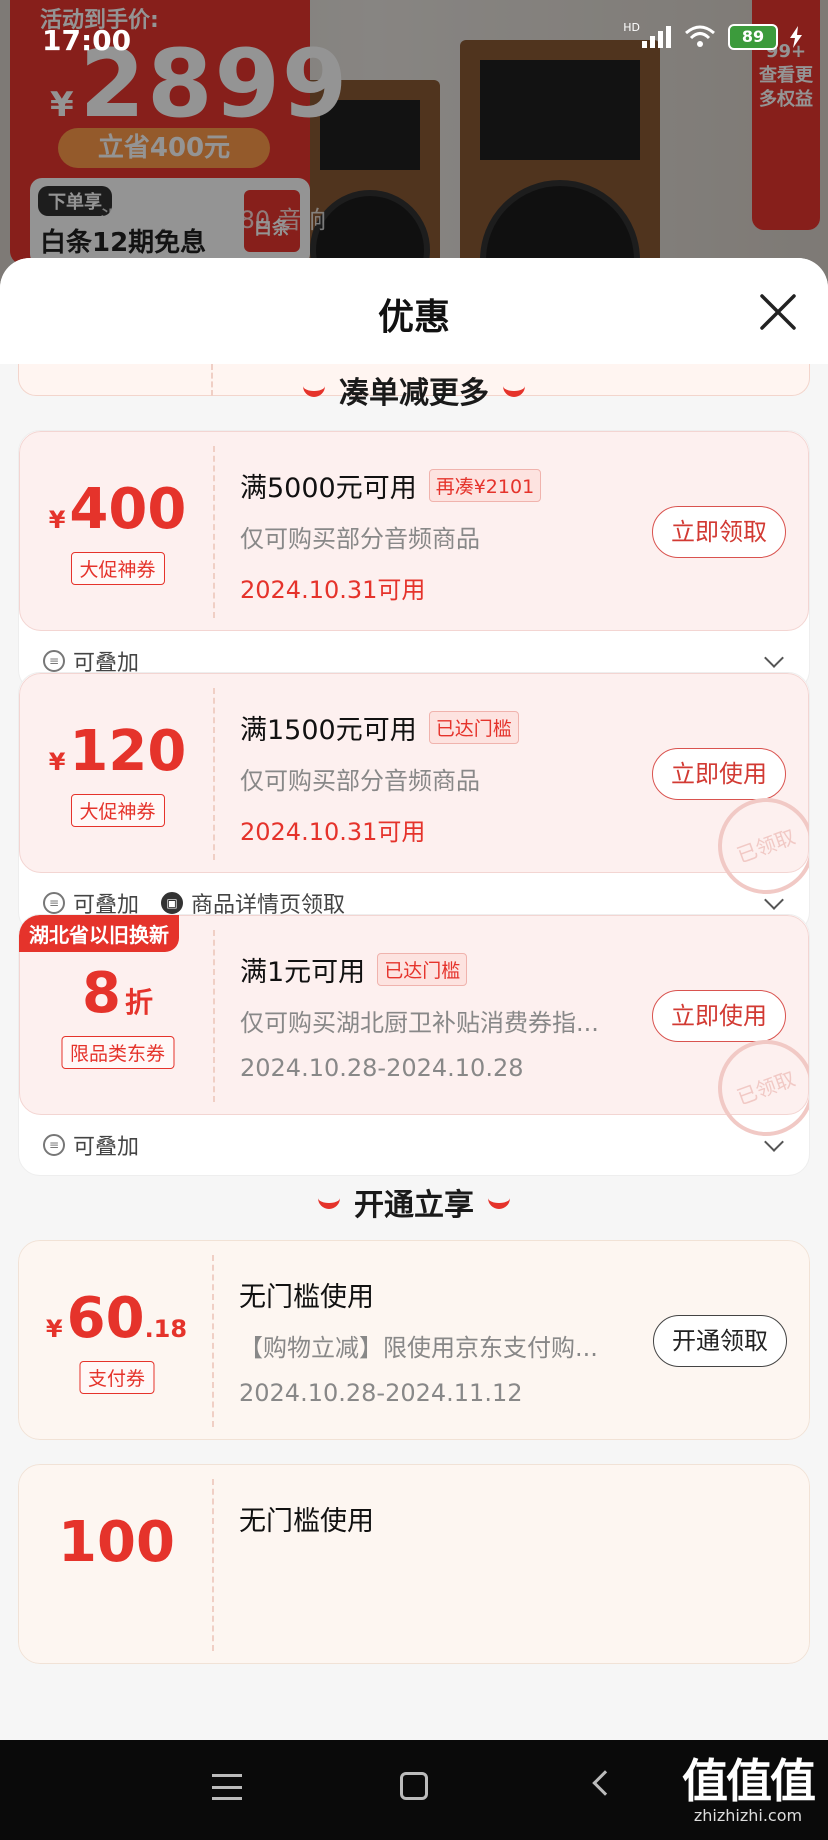  What do you see at coordinates (720, 1341) in the screenshot?
I see `activate-claim-button: 开通领取` at bounding box center [720, 1341].